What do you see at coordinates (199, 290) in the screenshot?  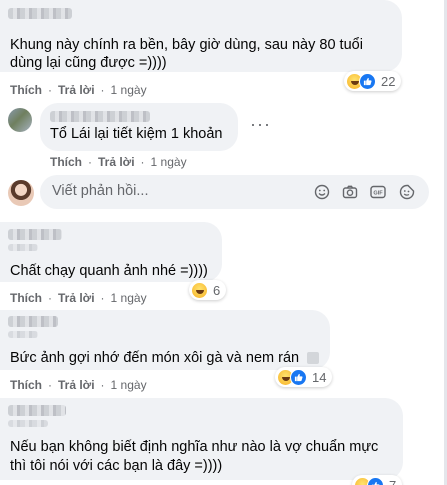 I see `haha-icon` at bounding box center [199, 290].